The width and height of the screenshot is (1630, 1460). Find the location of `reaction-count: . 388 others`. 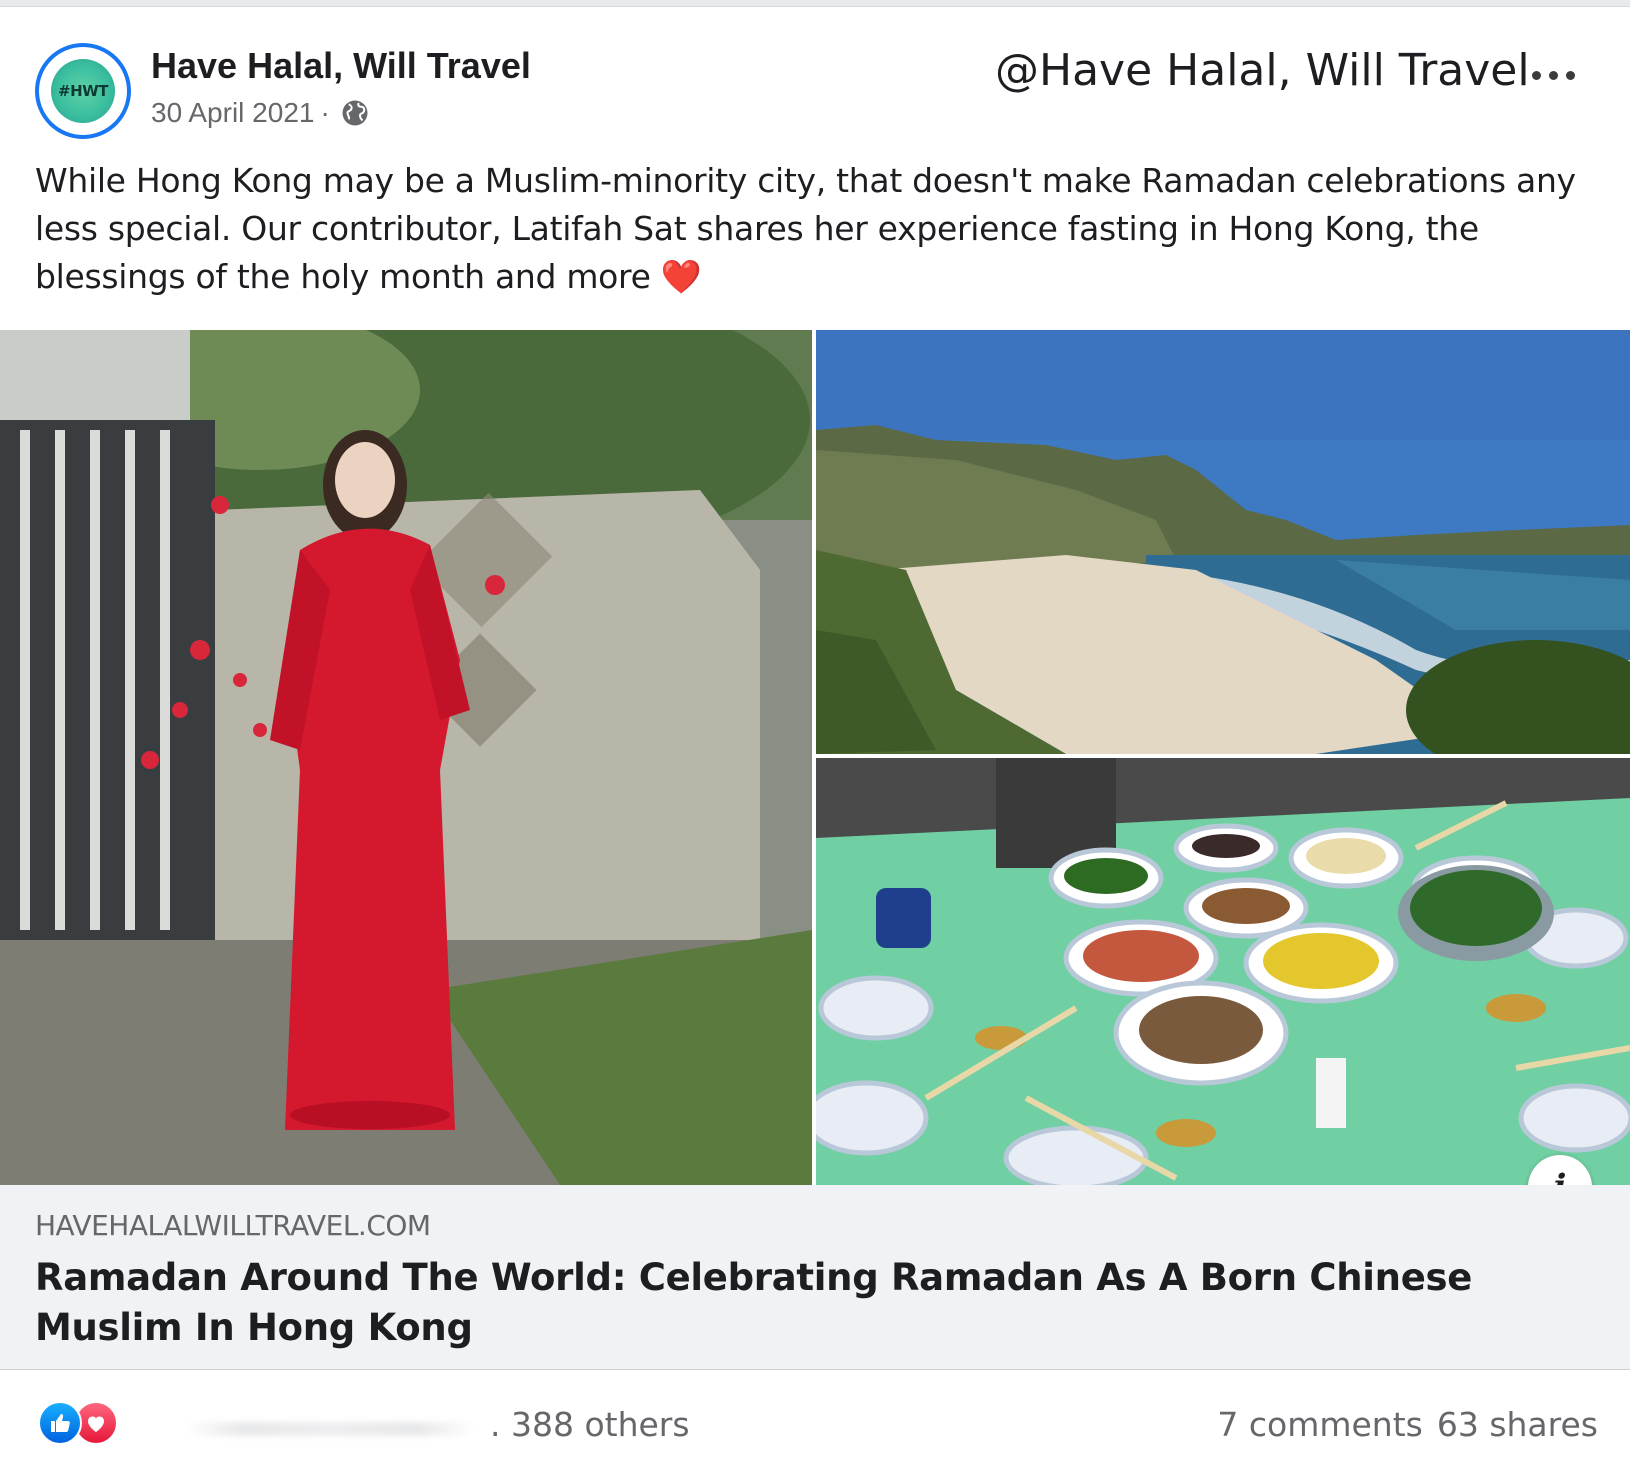

reaction-count: . 388 others is located at coordinates (590, 1424).